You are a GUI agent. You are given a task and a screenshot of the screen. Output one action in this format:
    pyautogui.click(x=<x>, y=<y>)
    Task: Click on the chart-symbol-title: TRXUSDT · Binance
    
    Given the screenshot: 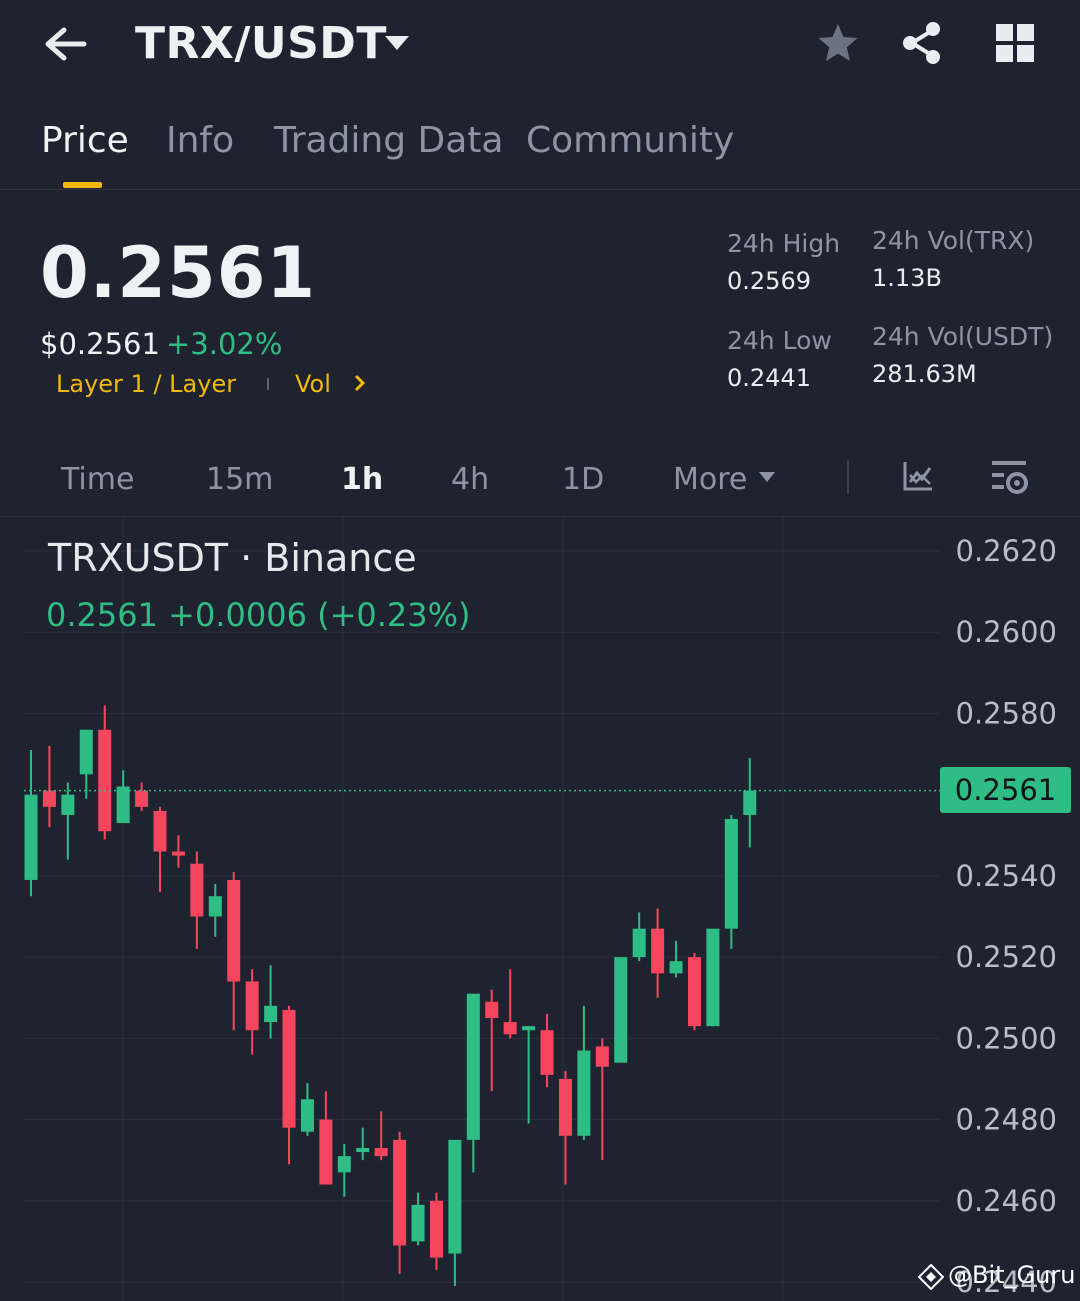 What is the action you would take?
    pyautogui.click(x=232, y=558)
    